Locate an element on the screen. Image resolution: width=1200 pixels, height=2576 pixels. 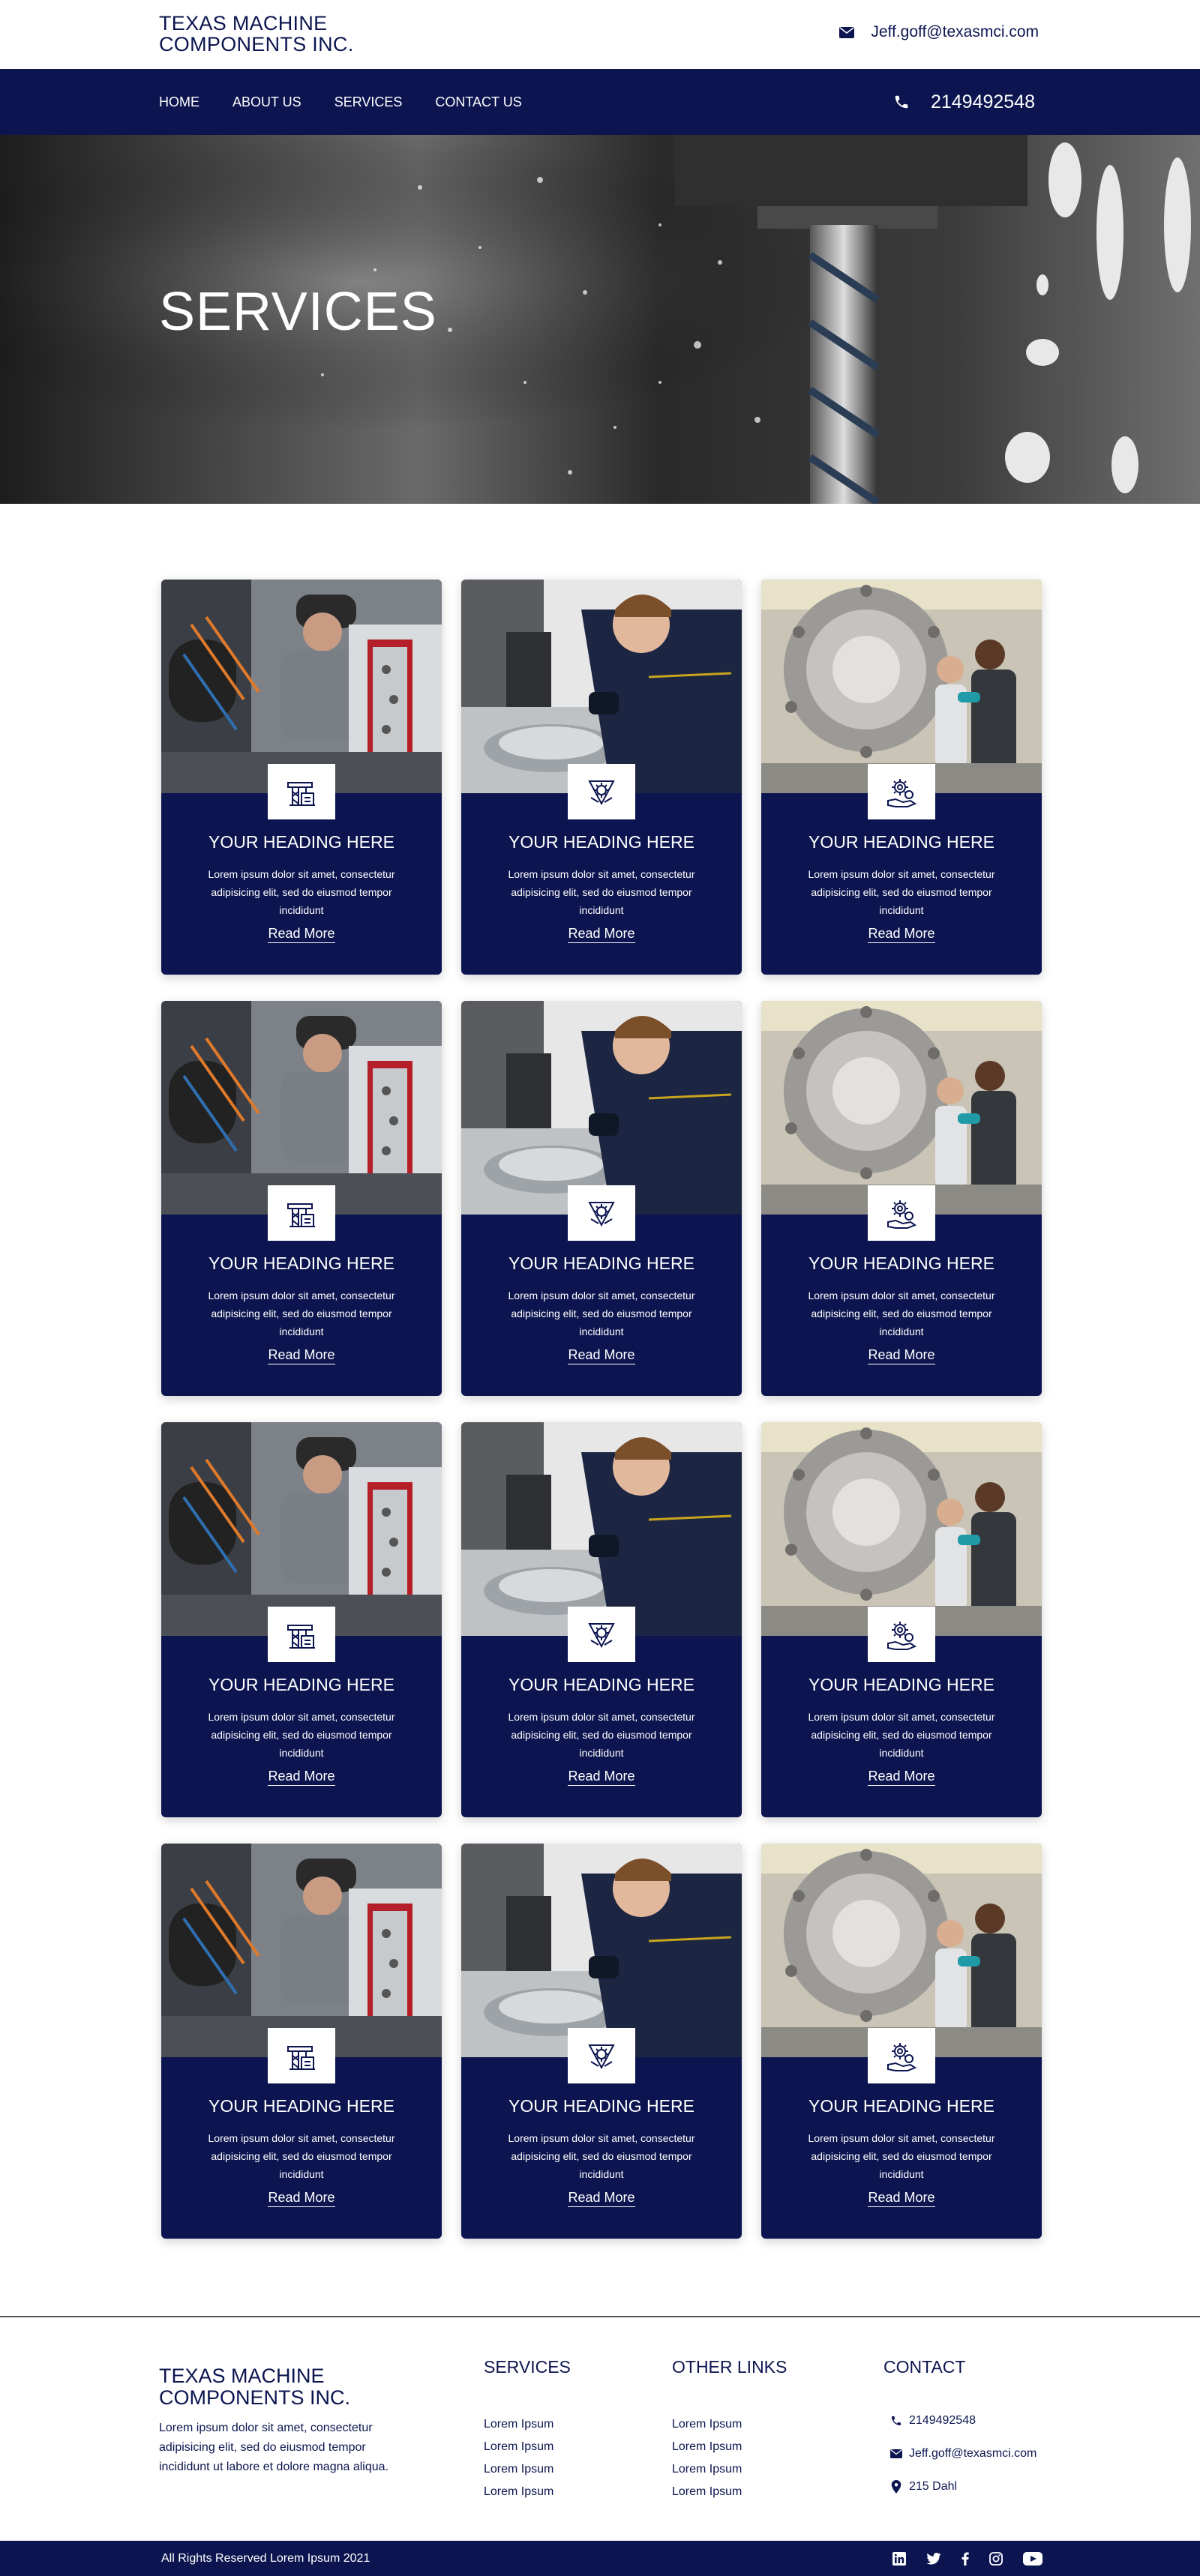
header-email: Jeff.goff@texasmci.com is located at coordinates (939, 32).